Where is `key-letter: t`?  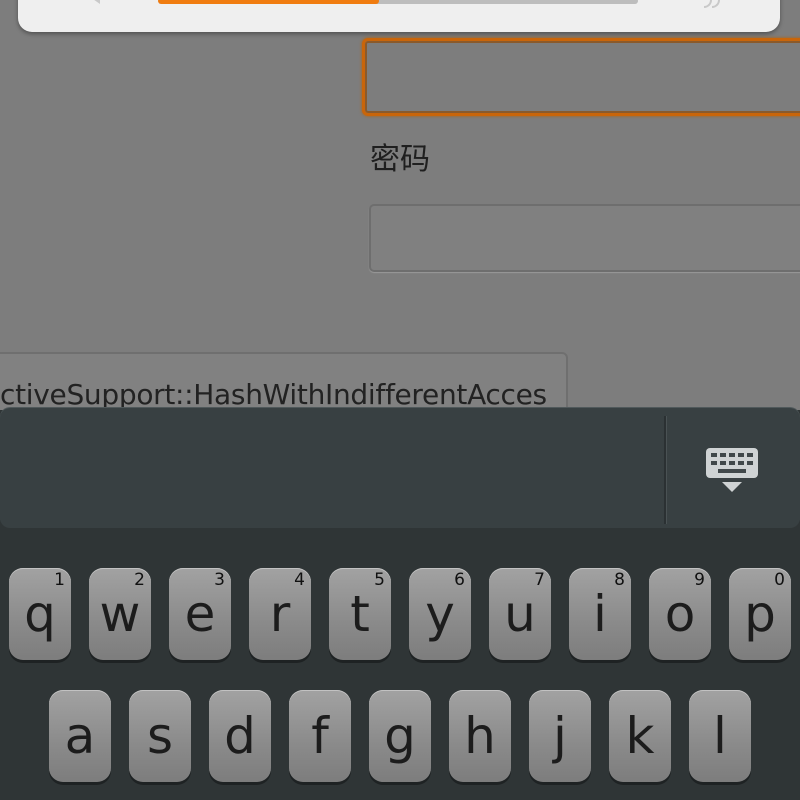
key-letter: t is located at coordinates (360, 614).